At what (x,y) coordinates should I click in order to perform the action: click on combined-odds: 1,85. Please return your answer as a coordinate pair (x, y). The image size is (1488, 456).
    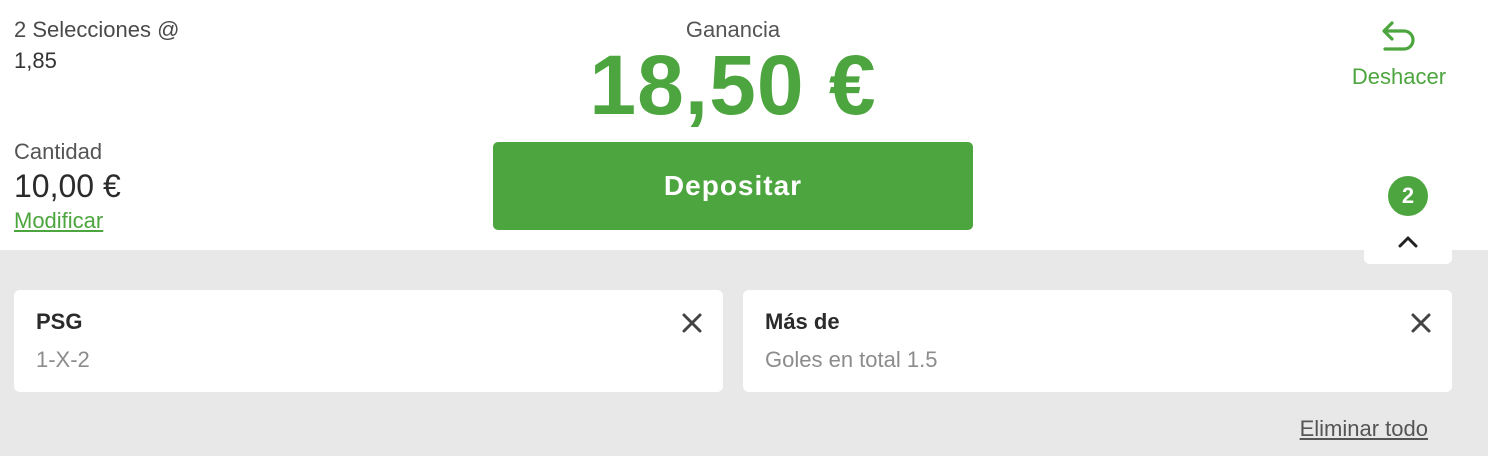
    Looking at the image, I should click on (35, 60).